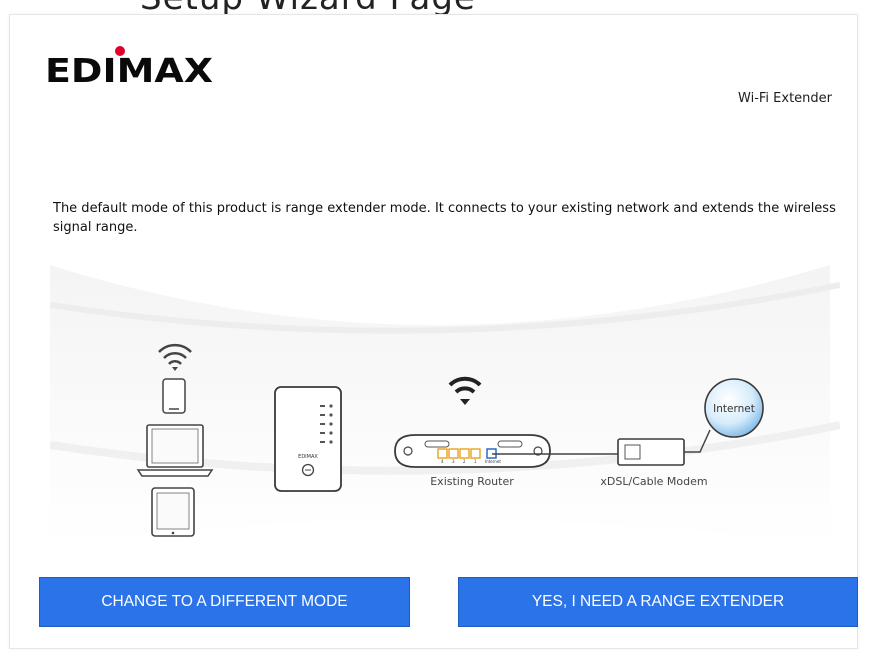  Describe the element at coordinates (653, 481) in the screenshot. I see `modem-label: xDSL/Cable Modem` at that location.